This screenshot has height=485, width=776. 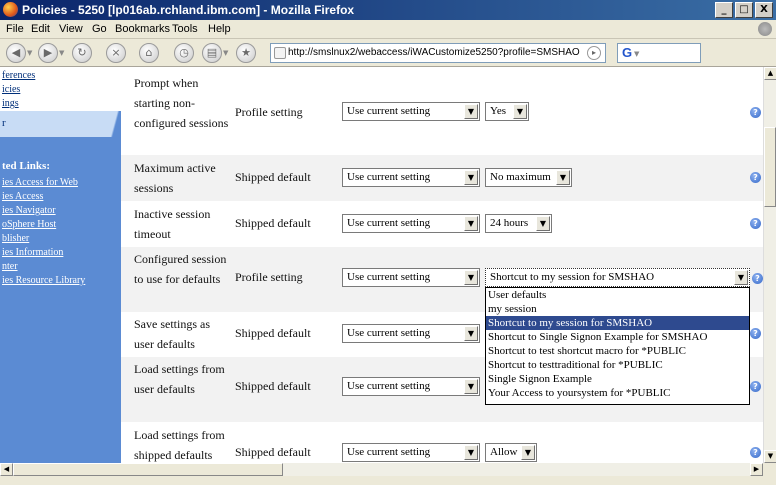 I want to click on menu-tools: Tools, so click(x=185, y=29).